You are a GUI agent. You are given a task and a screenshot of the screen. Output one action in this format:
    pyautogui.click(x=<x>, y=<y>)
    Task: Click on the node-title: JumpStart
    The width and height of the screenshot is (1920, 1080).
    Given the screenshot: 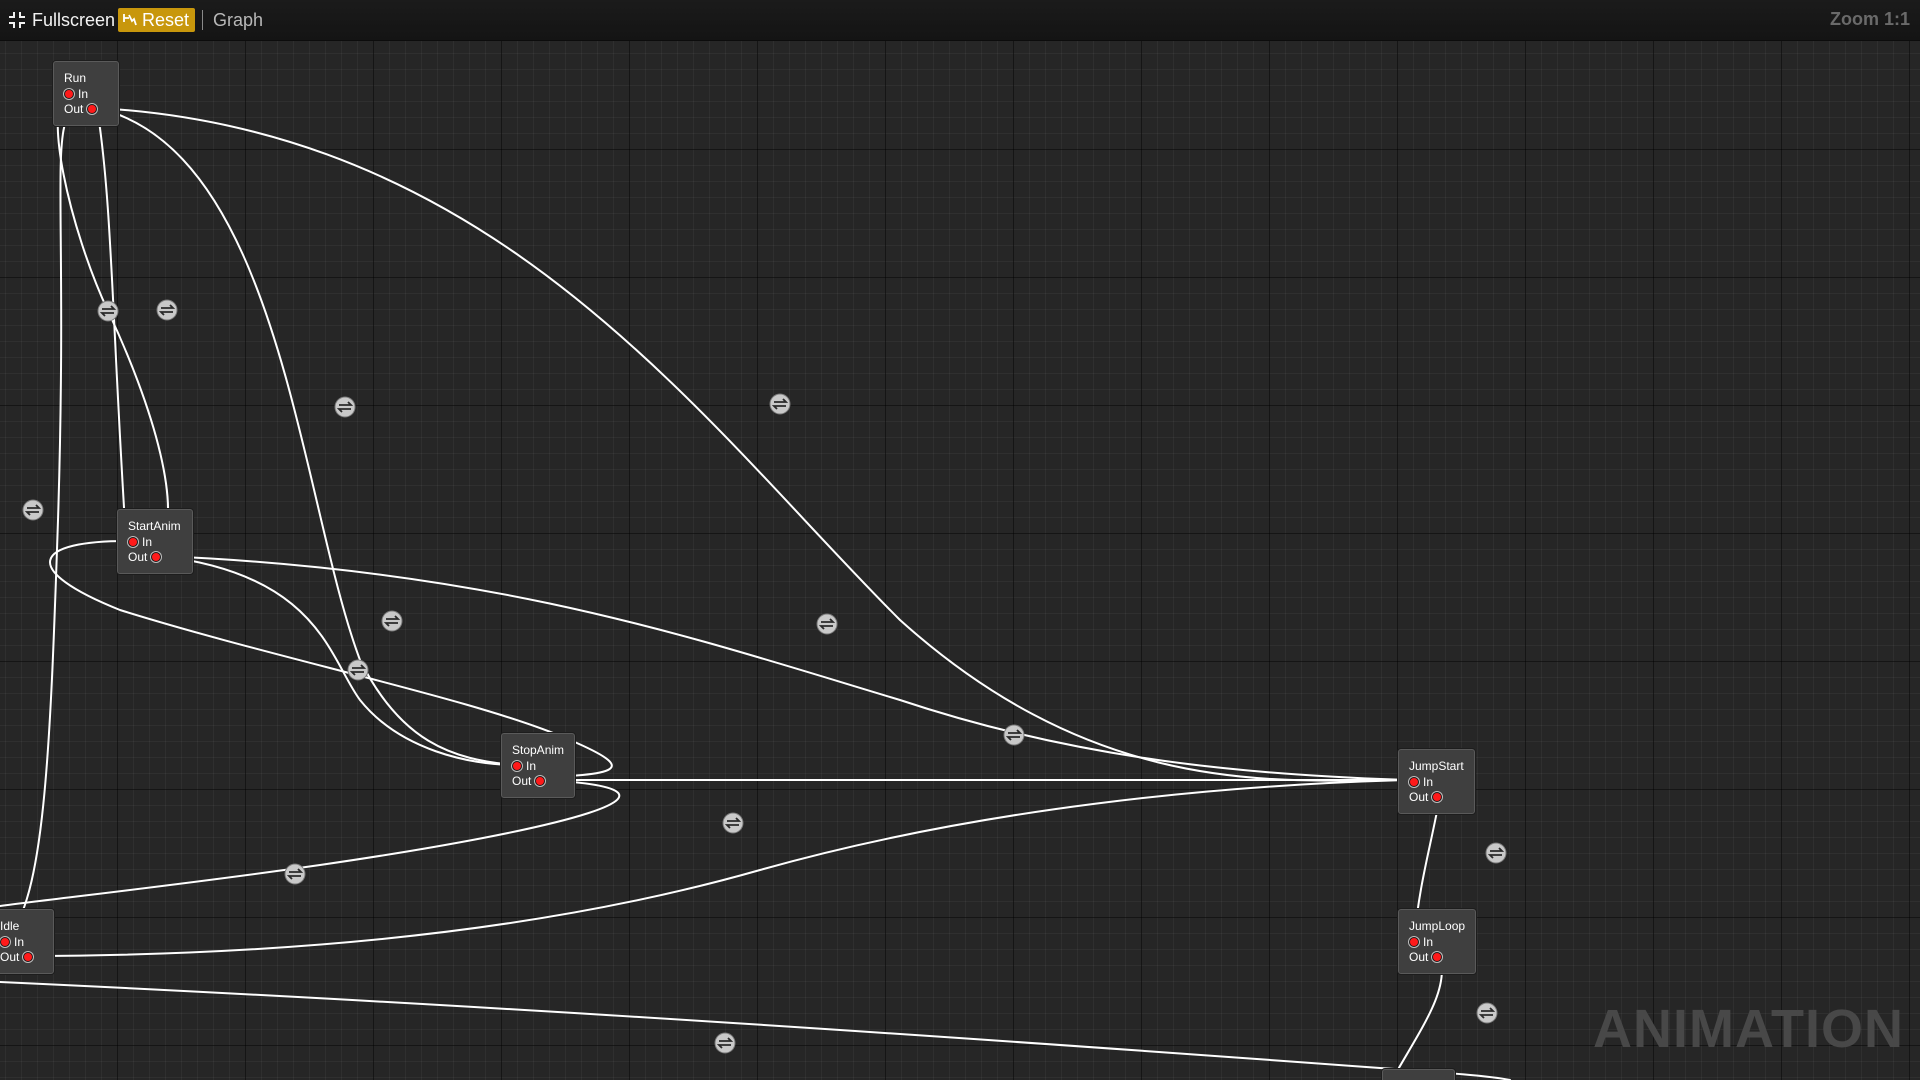 What is the action you would take?
    pyautogui.click(x=1436, y=766)
    